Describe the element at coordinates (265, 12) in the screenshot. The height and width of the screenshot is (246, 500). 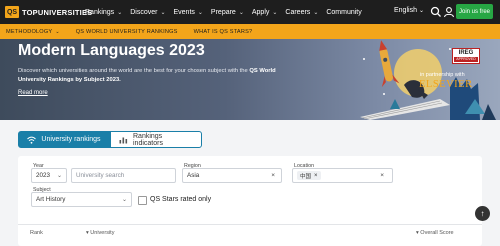
I see `nav-apply: Apply ⌄` at that location.